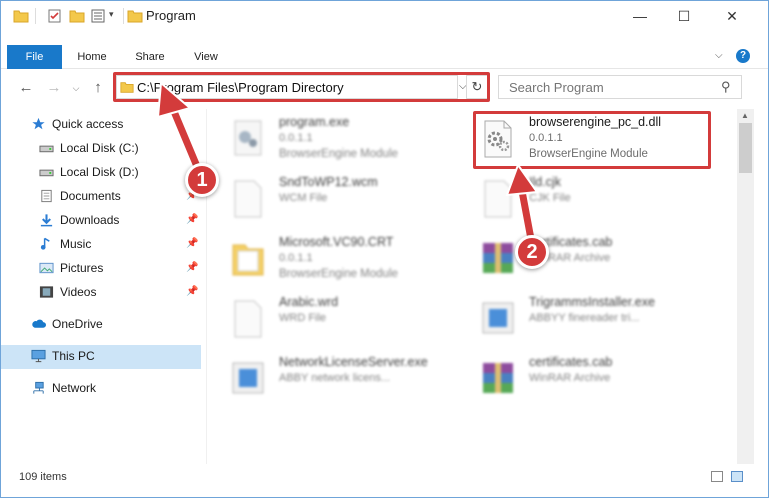 The height and width of the screenshot is (498, 769). What do you see at coordinates (73, 356) in the screenshot?
I see `sidebar-item-label: This PC` at bounding box center [73, 356].